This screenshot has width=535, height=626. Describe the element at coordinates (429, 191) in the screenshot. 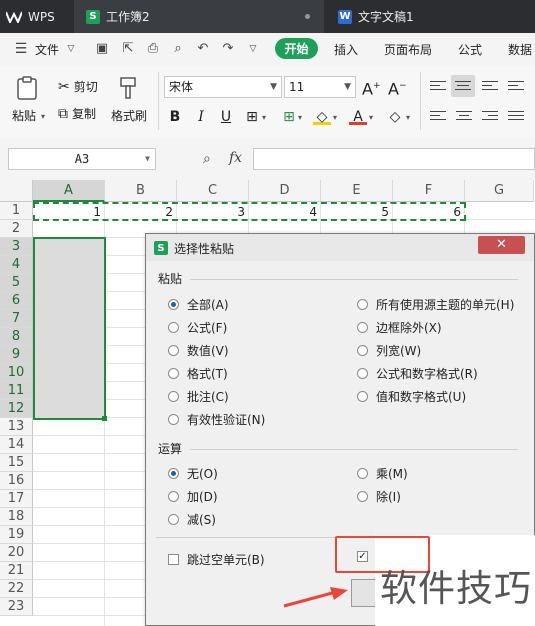

I see `column-header: F` at that location.